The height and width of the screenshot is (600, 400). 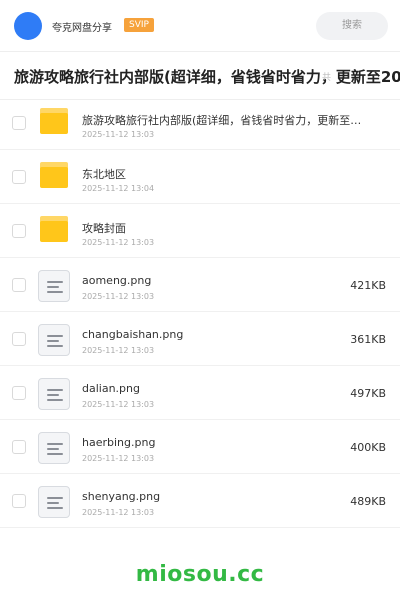 What do you see at coordinates (28, 26) in the screenshot?
I see `avatar` at bounding box center [28, 26].